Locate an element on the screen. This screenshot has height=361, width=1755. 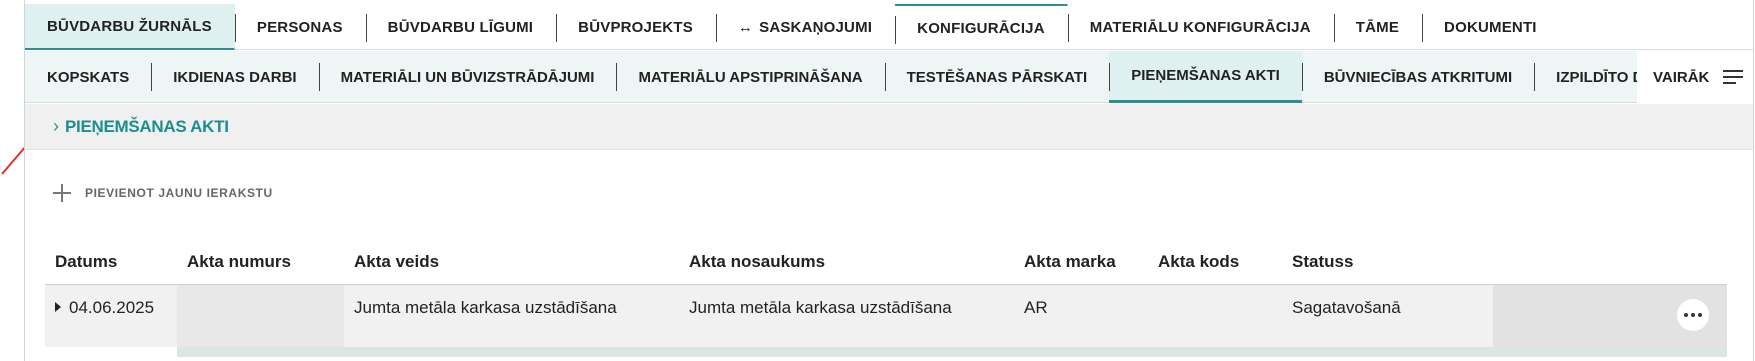
add-record-button: PIEVIENOT JAUNU IERAKSTU is located at coordinates (163, 193).